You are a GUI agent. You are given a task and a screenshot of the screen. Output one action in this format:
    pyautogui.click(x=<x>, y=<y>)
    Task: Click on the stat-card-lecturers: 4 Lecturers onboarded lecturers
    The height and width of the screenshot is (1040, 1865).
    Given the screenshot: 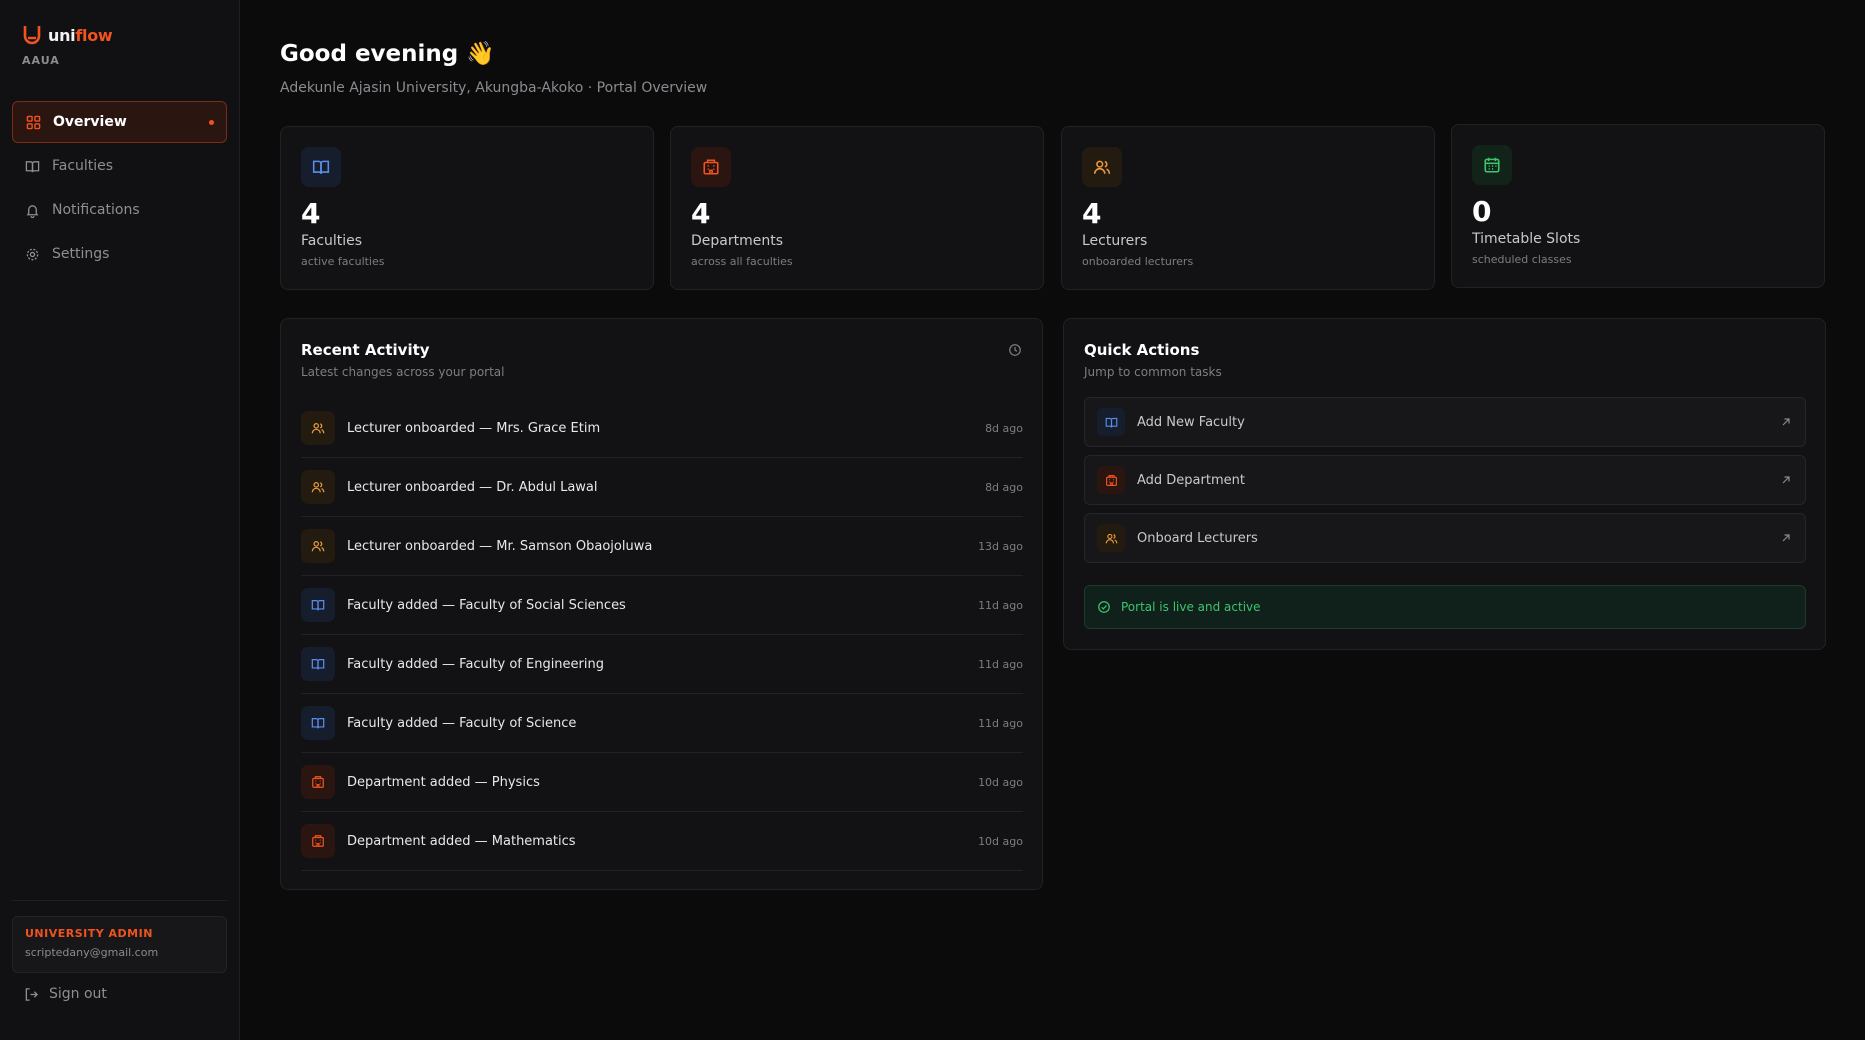 What is the action you would take?
    pyautogui.click(x=1248, y=208)
    